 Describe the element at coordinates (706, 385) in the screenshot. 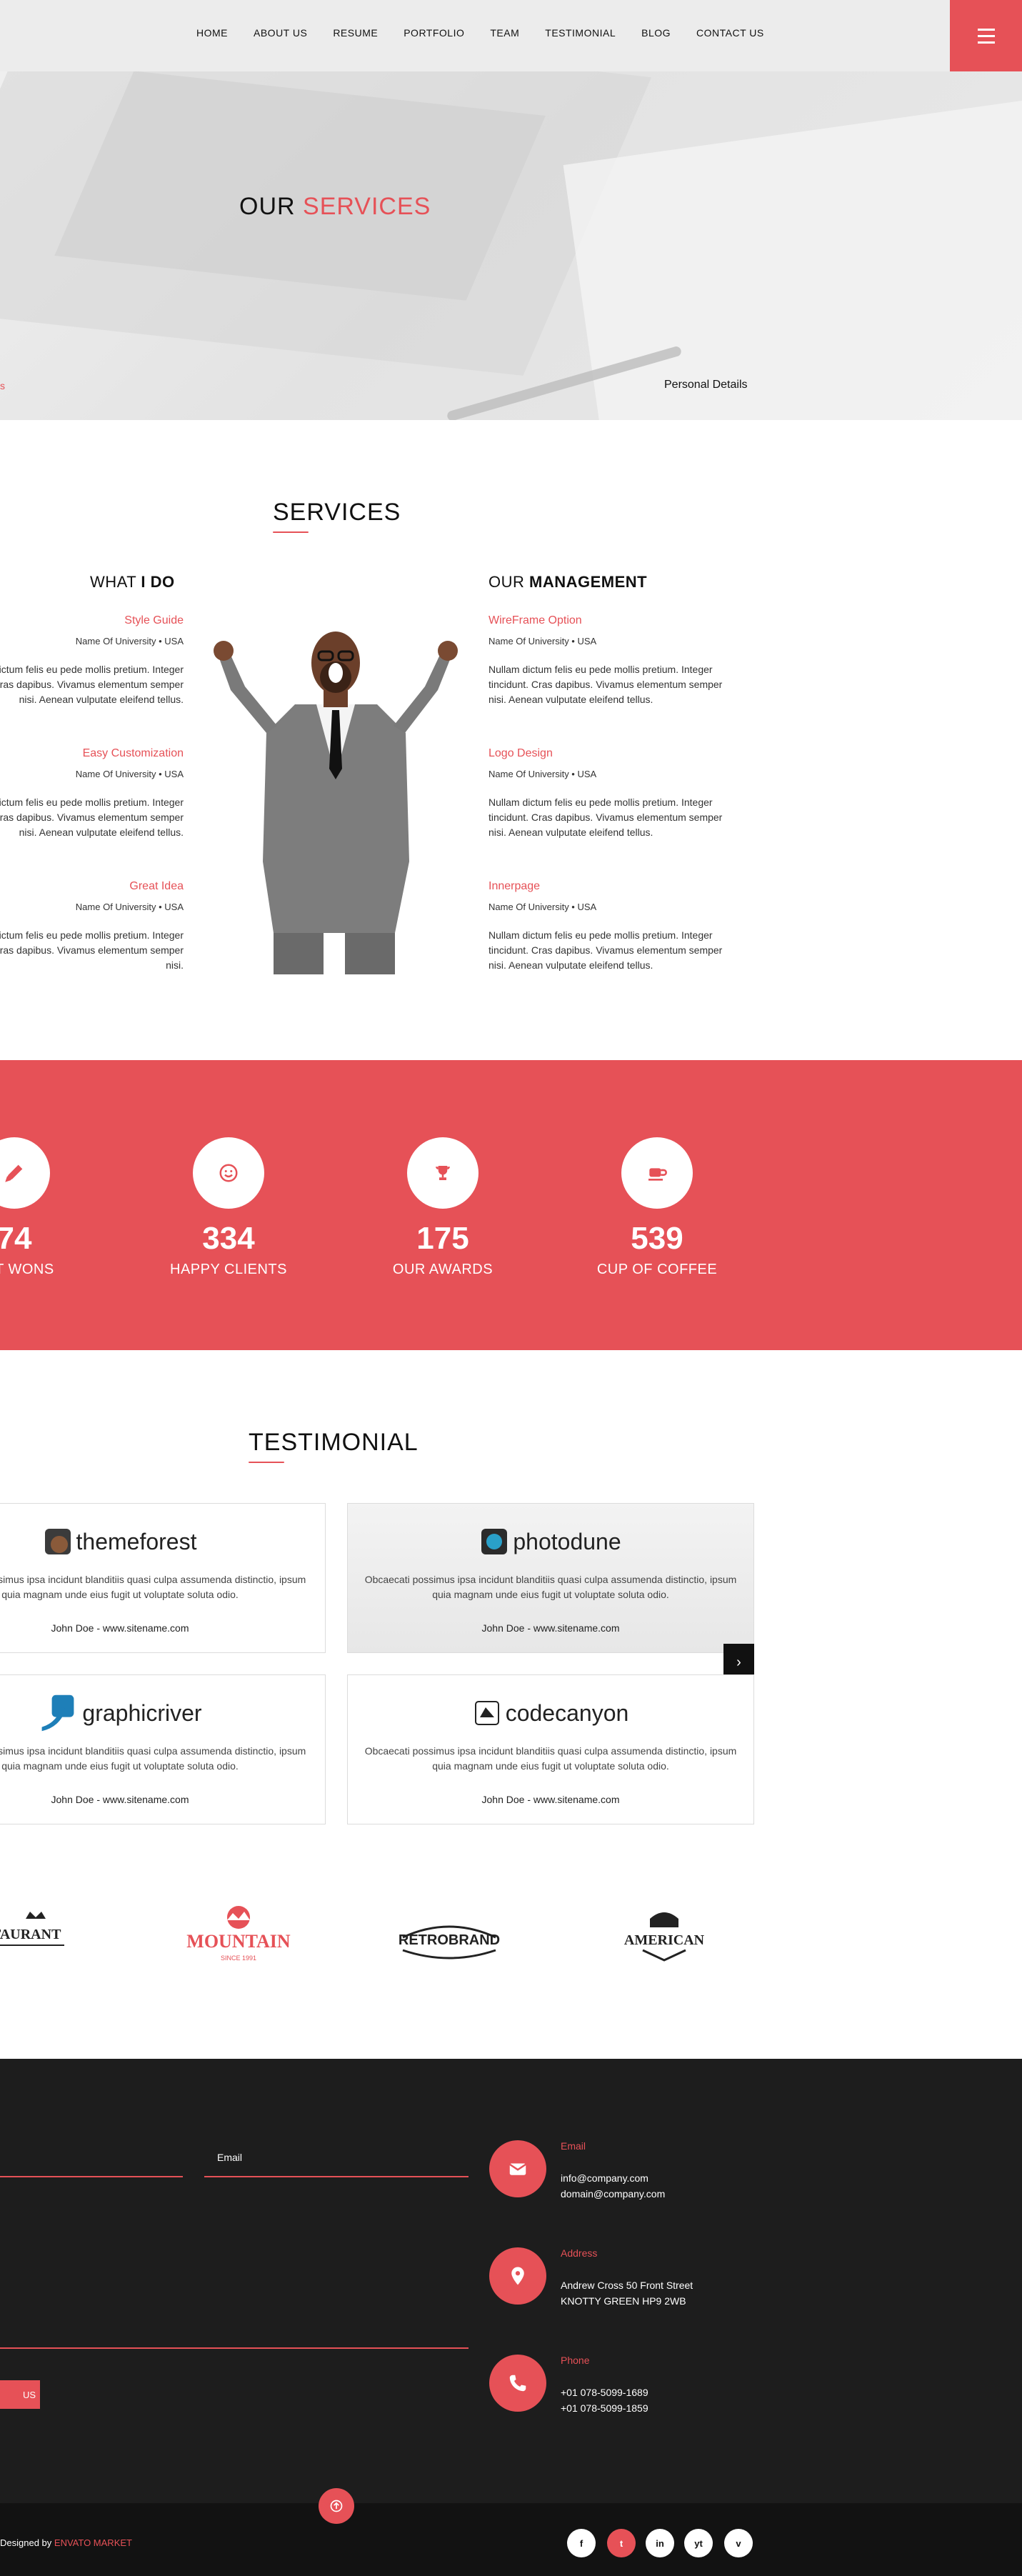

I see `breadcrumb-personal-details: Personal Details` at that location.